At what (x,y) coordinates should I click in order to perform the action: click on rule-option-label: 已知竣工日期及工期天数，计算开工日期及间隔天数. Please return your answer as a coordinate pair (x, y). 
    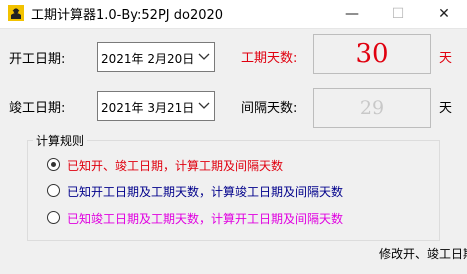
    Looking at the image, I should click on (205, 219).